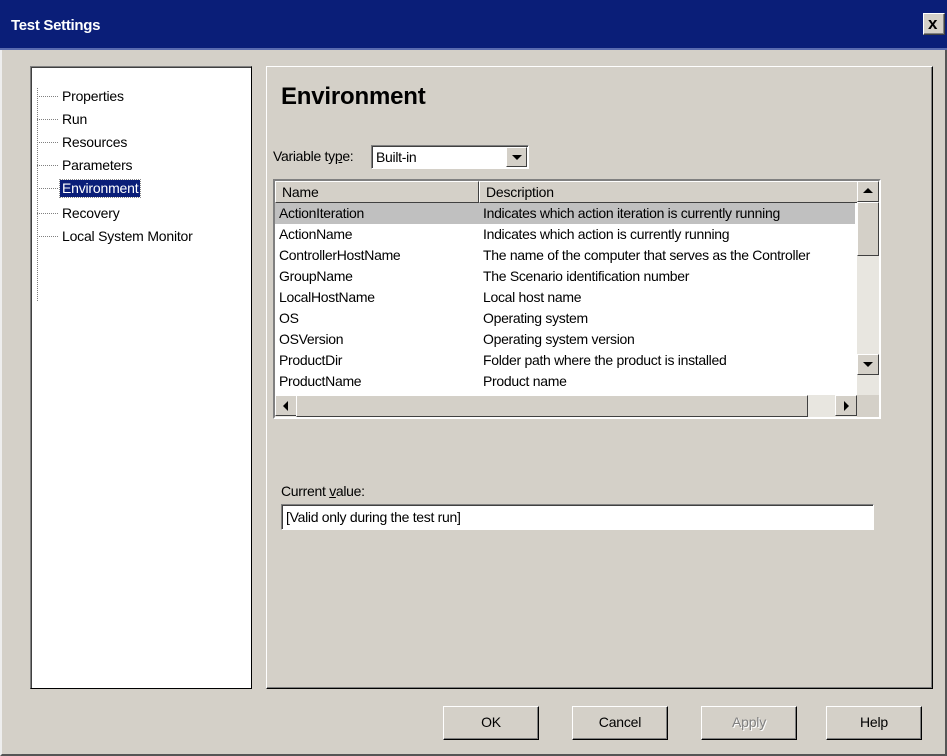  What do you see at coordinates (749, 723) in the screenshot?
I see `apply-button: Apply` at bounding box center [749, 723].